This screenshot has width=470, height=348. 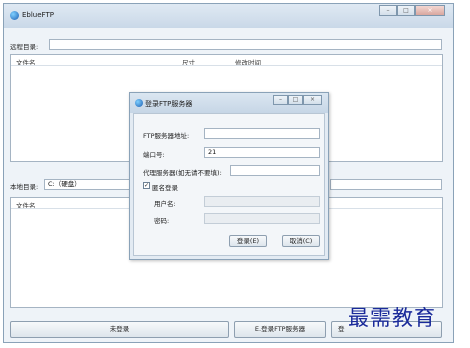 I want to click on remote-dir-input, so click(x=245, y=44).